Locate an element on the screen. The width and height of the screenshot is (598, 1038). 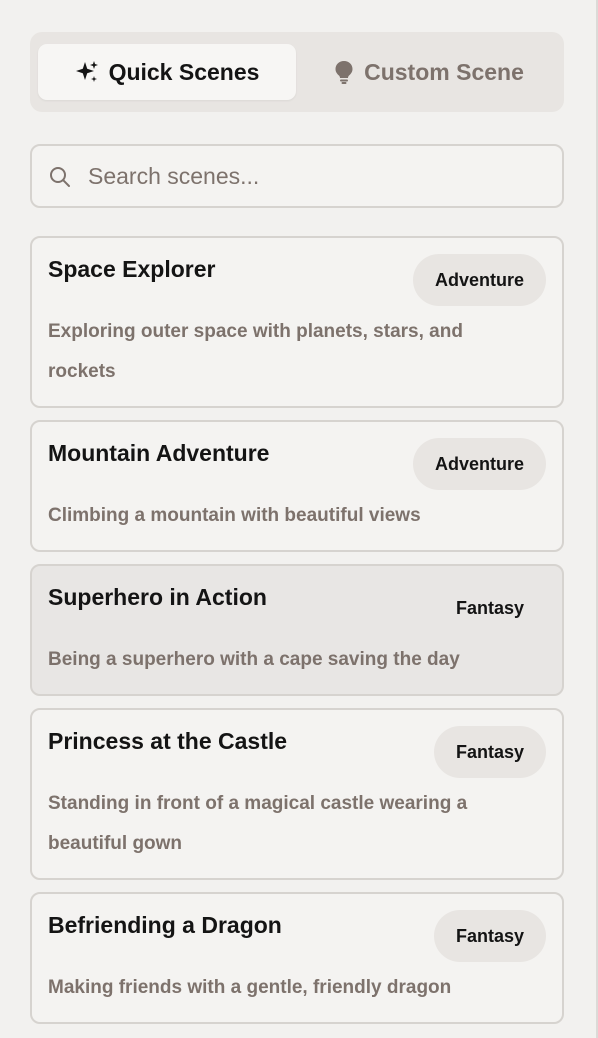
scene-title: Space Explorer is located at coordinates (132, 269).